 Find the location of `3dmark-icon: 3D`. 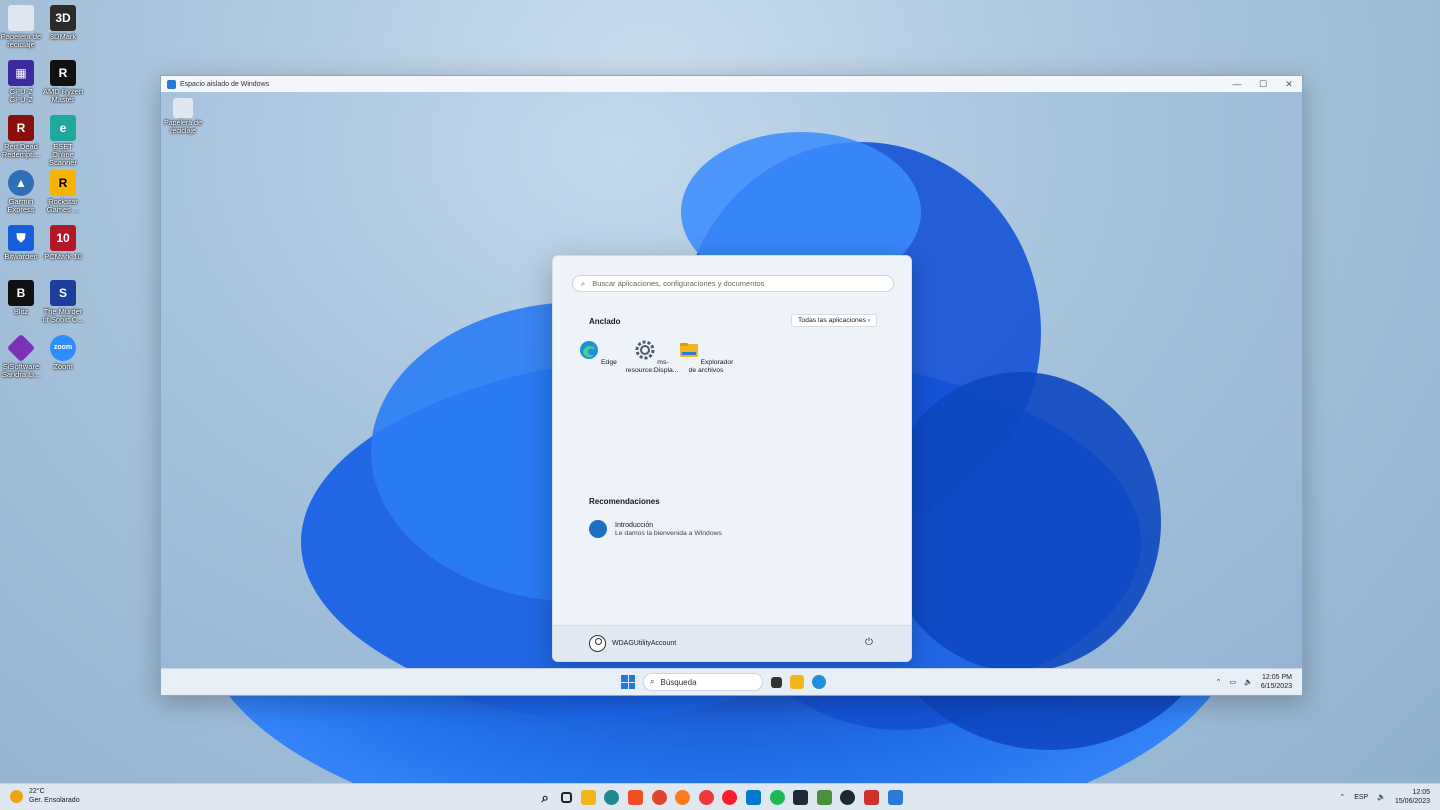

3dmark-icon: 3D is located at coordinates (63, 18).